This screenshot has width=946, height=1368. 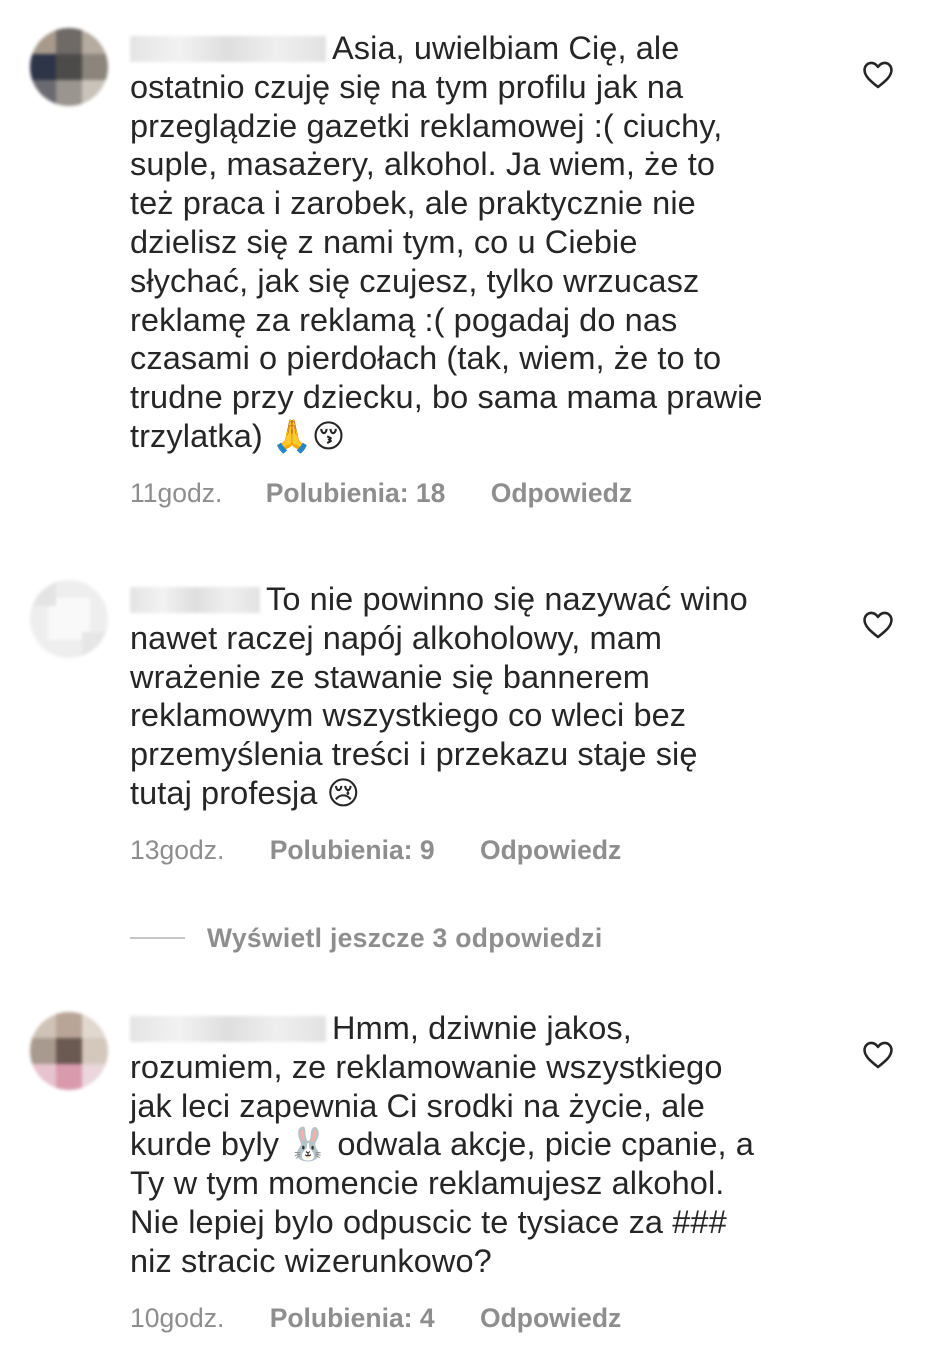 I want to click on crying-face-emoji: 😢, so click(x=343, y=792).